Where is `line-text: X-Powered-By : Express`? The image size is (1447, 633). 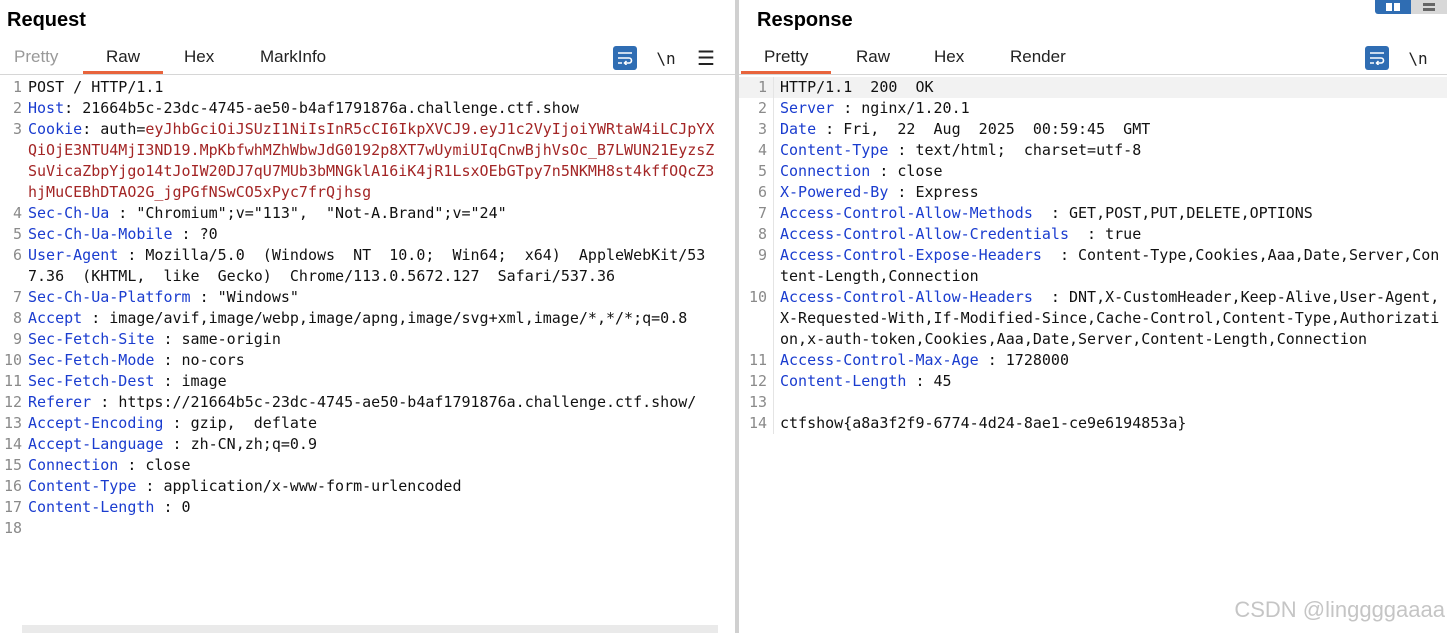 line-text: X-Powered-By : Express is located at coordinates (1110, 192).